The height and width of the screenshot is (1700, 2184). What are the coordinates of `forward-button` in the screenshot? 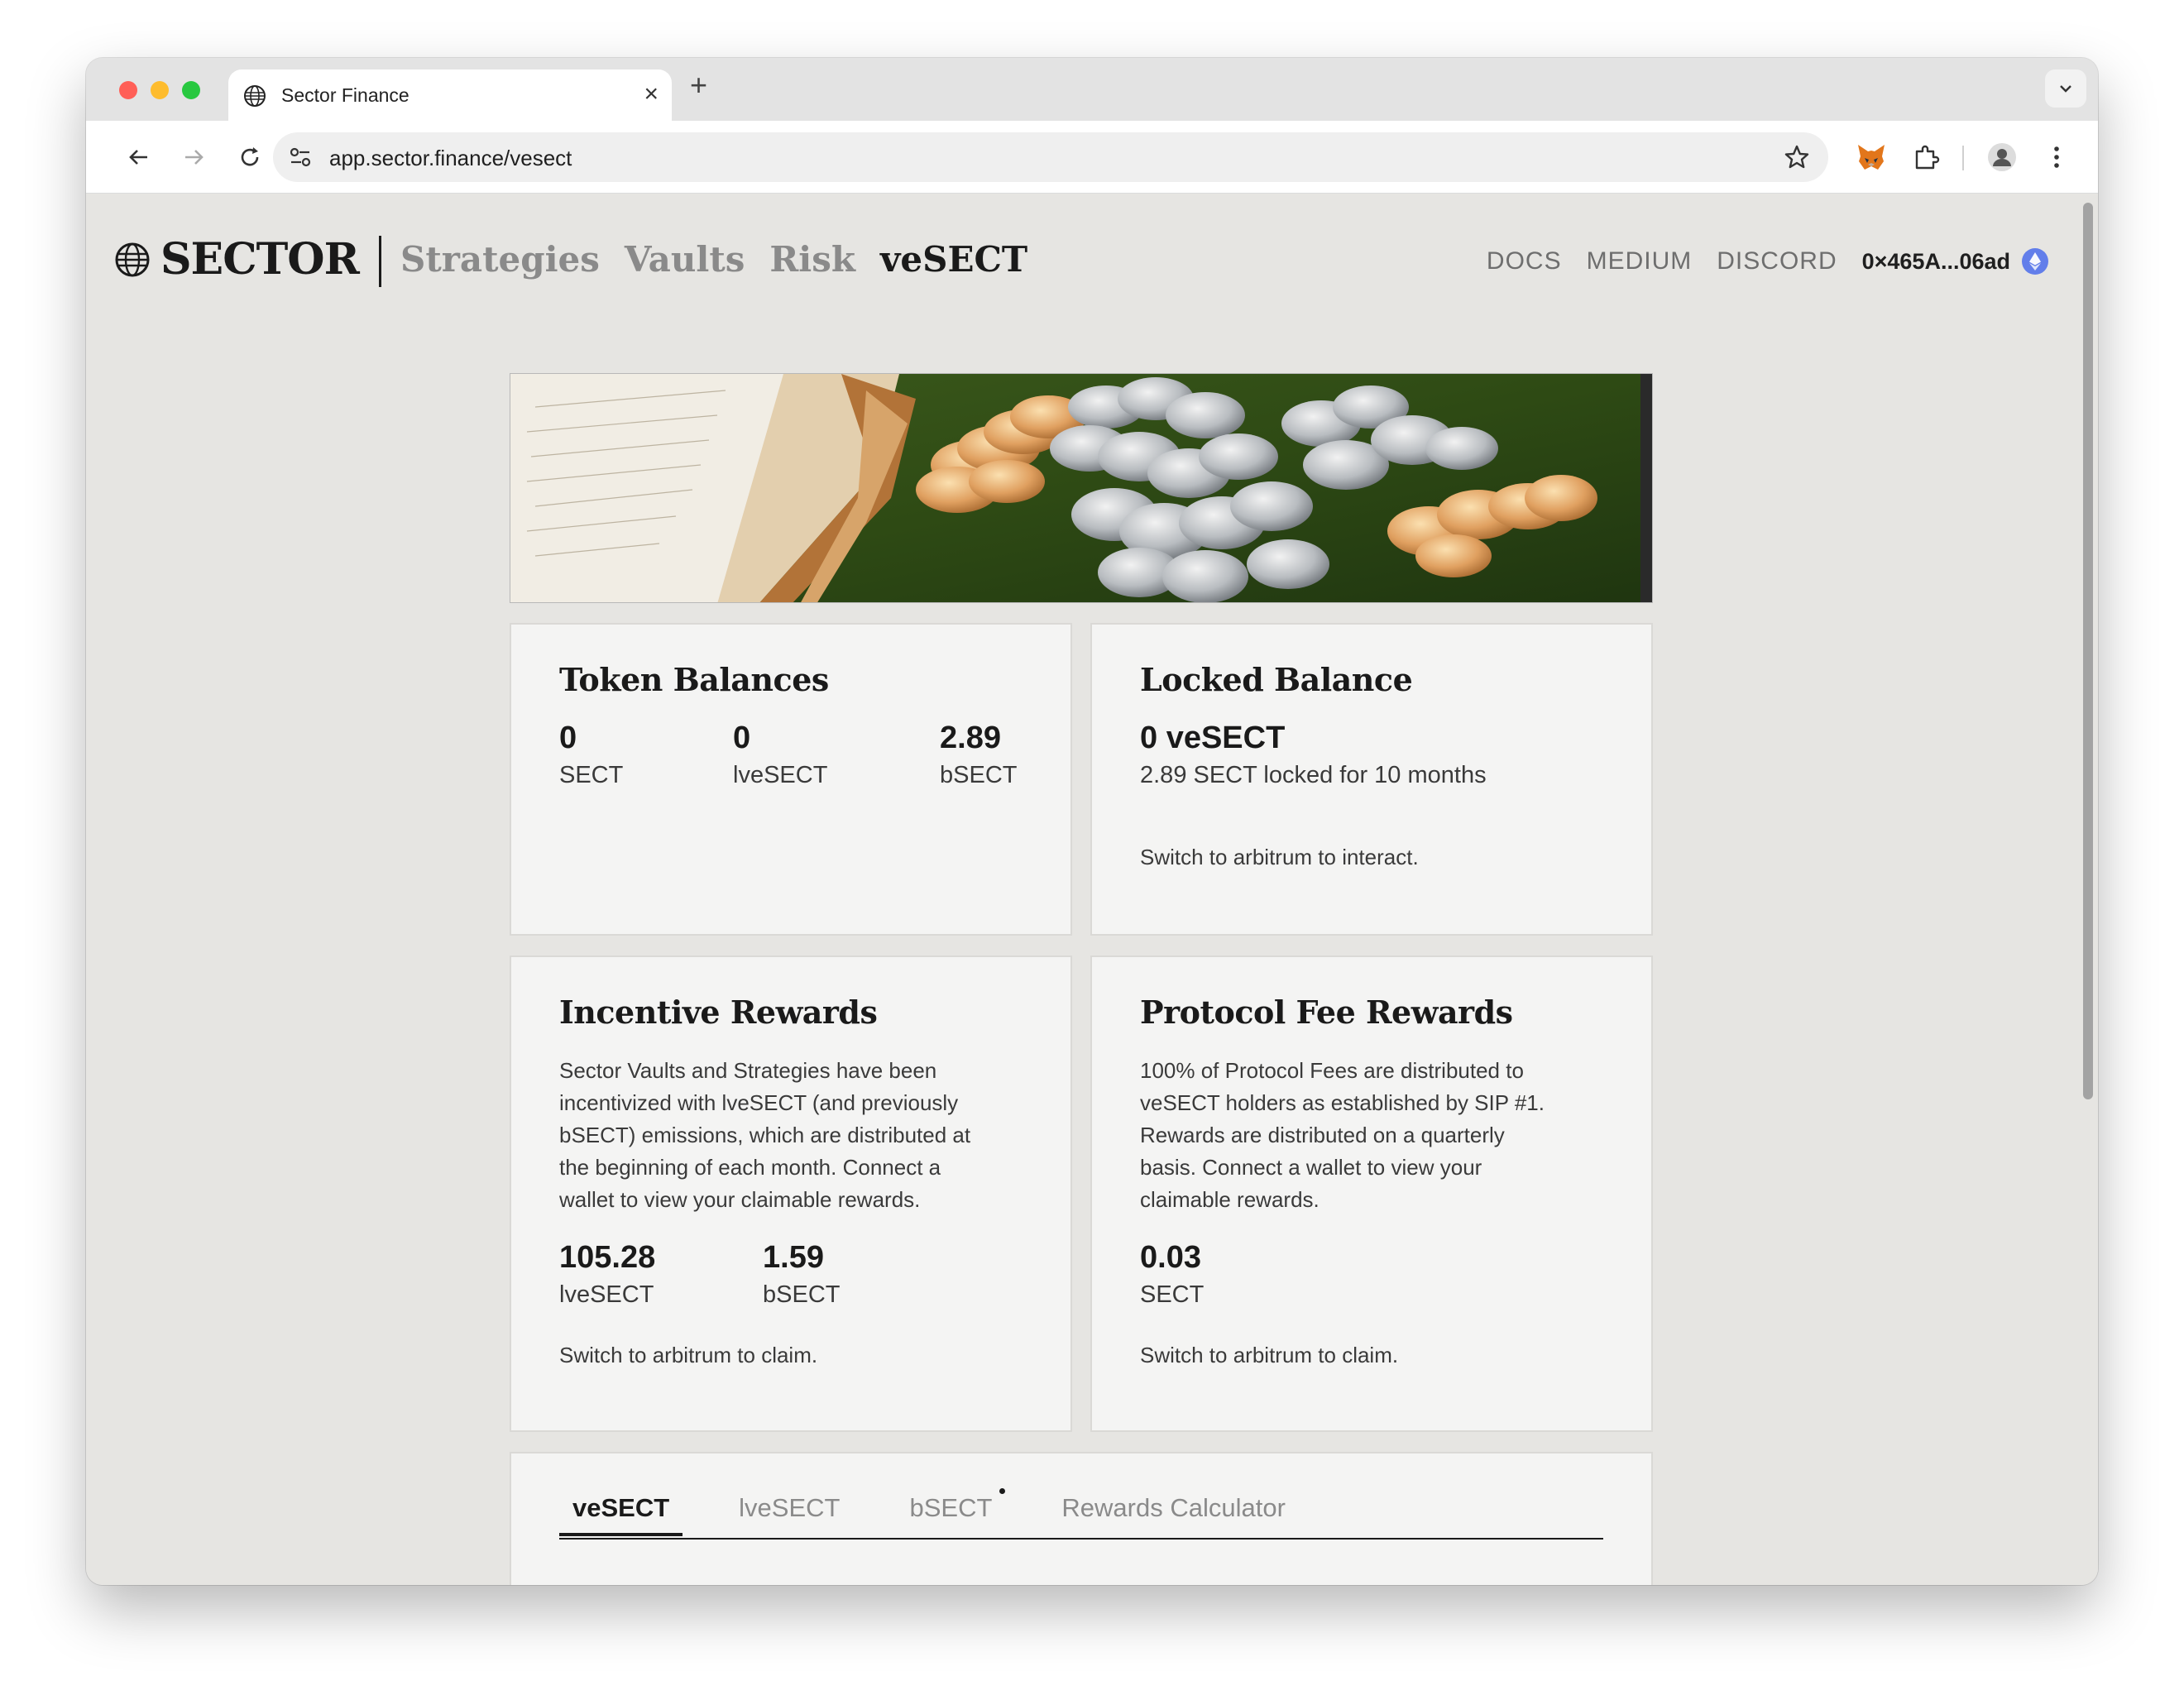 It's located at (193, 157).